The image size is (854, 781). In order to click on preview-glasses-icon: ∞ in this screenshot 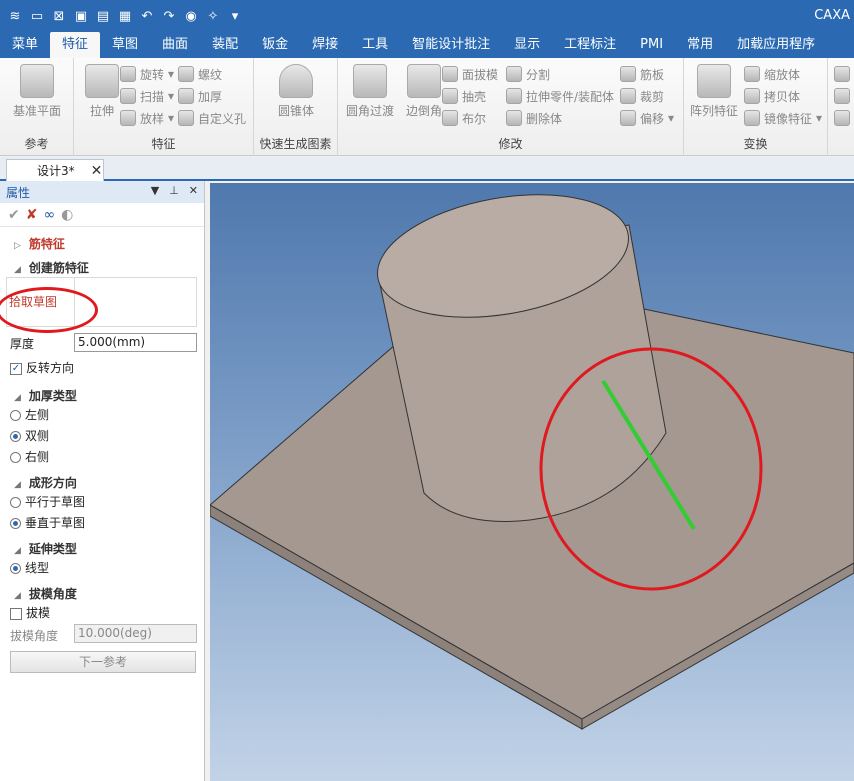, I will do `click(49, 215)`.